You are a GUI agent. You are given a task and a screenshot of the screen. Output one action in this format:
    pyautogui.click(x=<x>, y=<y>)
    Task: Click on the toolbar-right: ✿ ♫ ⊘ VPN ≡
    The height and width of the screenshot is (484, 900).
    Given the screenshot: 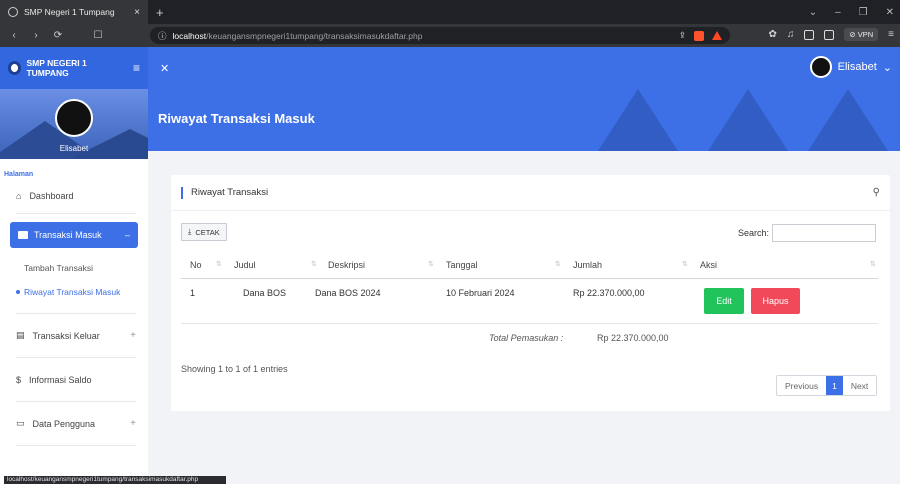 What is the action you would take?
    pyautogui.click(x=831, y=34)
    